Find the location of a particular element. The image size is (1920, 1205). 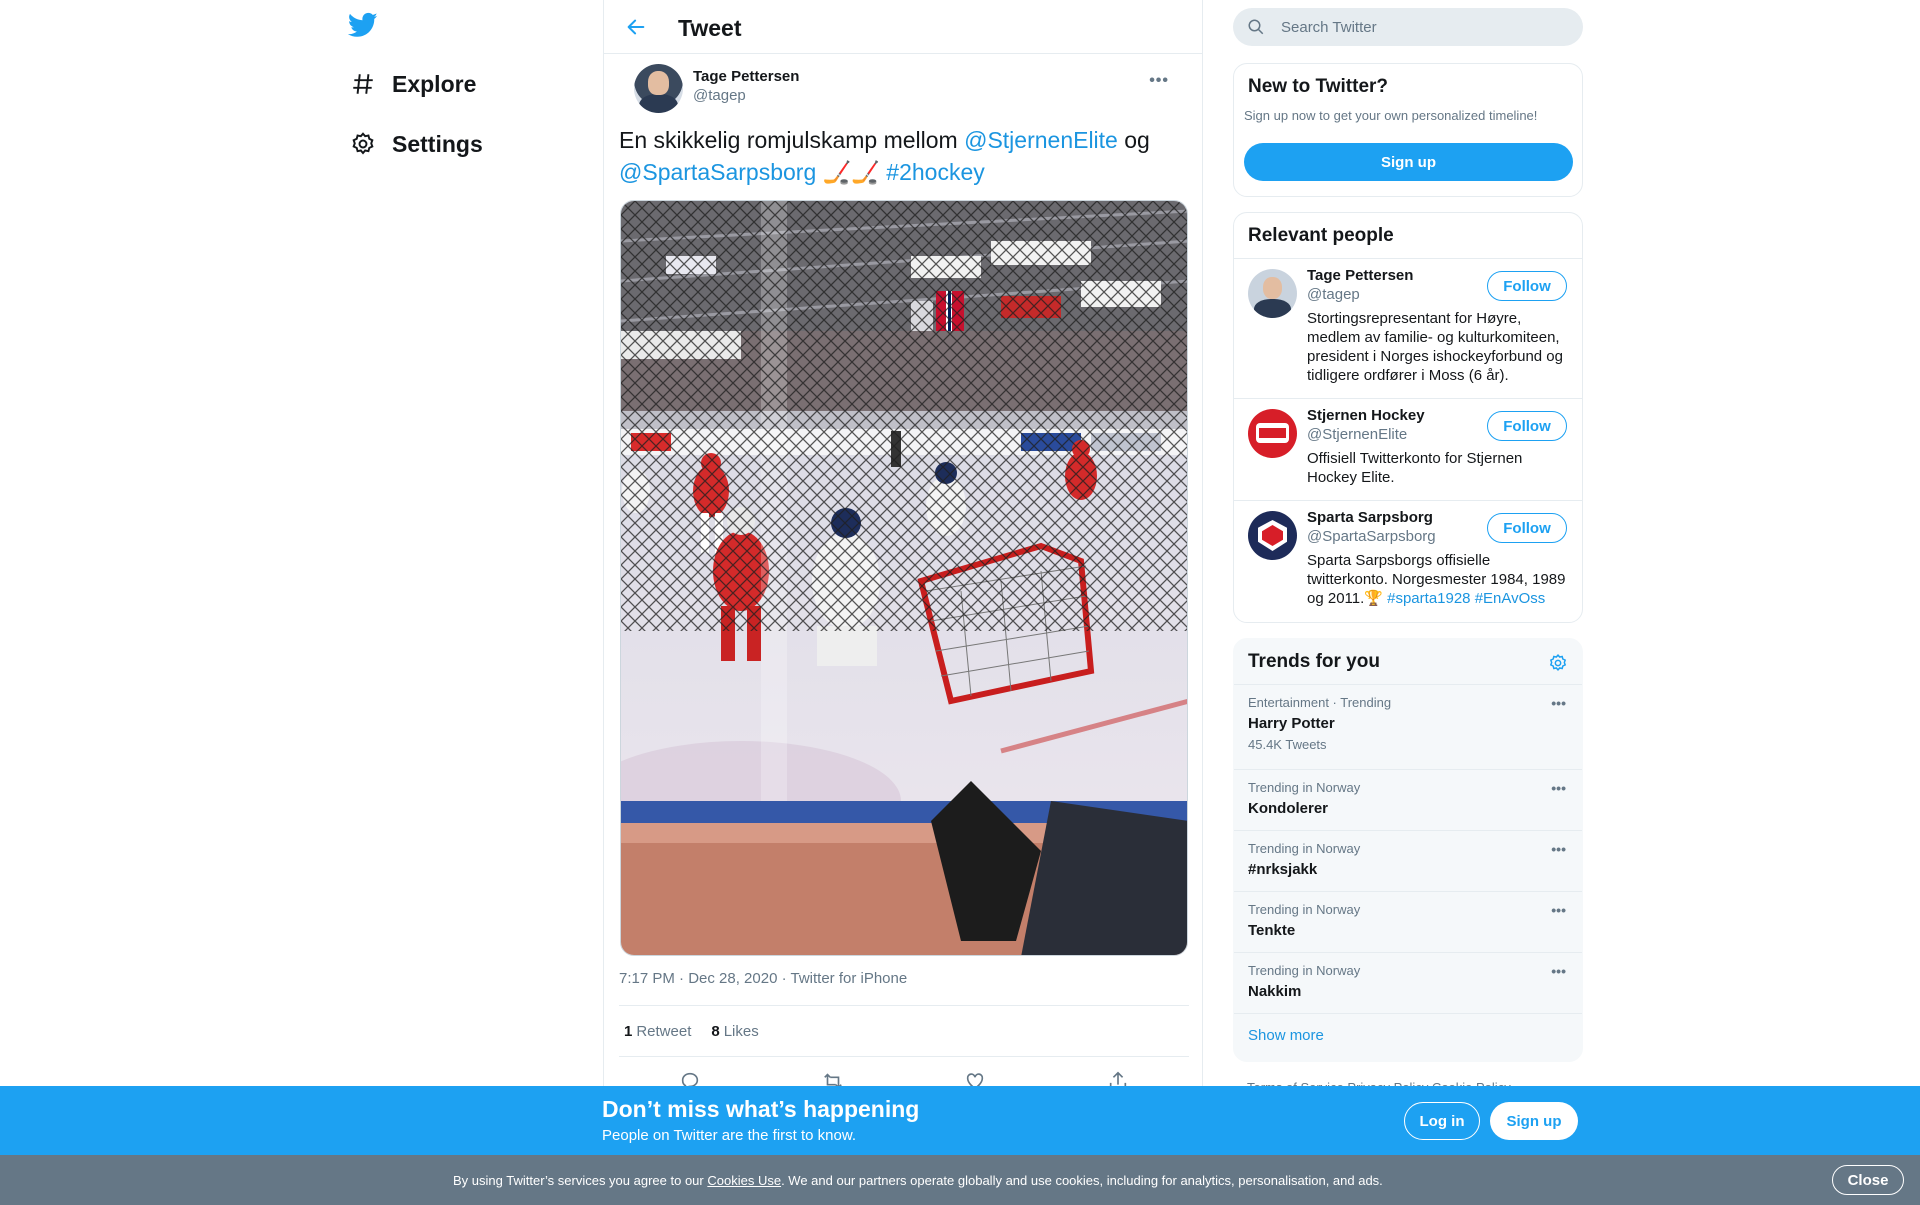

main-header: Tweet is located at coordinates (903, 27).